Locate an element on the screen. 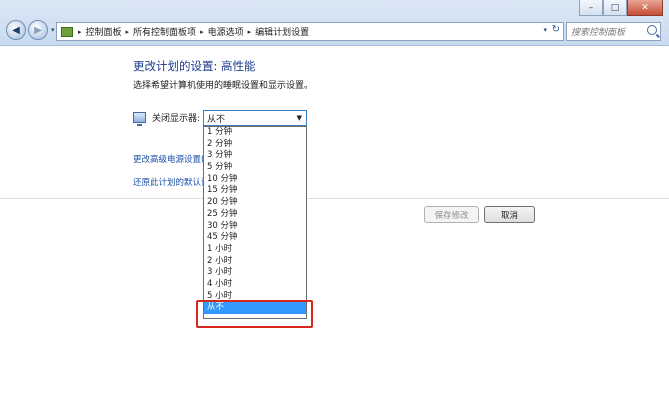 This screenshot has width=669, height=400. display-setting-row: 关闭显示器: is located at coordinates (167, 118).